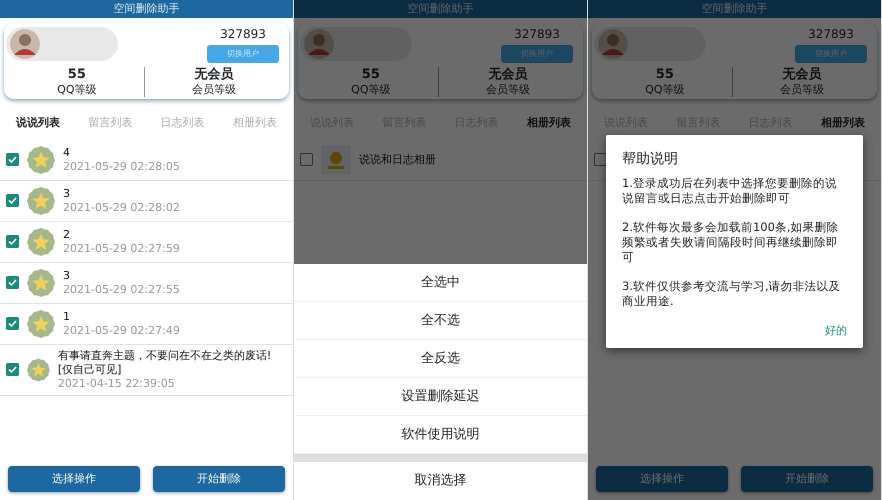 Image resolution: width=882 pixels, height=500 pixels. Describe the element at coordinates (67, 235) in the screenshot. I see `post-text: 2` at that location.